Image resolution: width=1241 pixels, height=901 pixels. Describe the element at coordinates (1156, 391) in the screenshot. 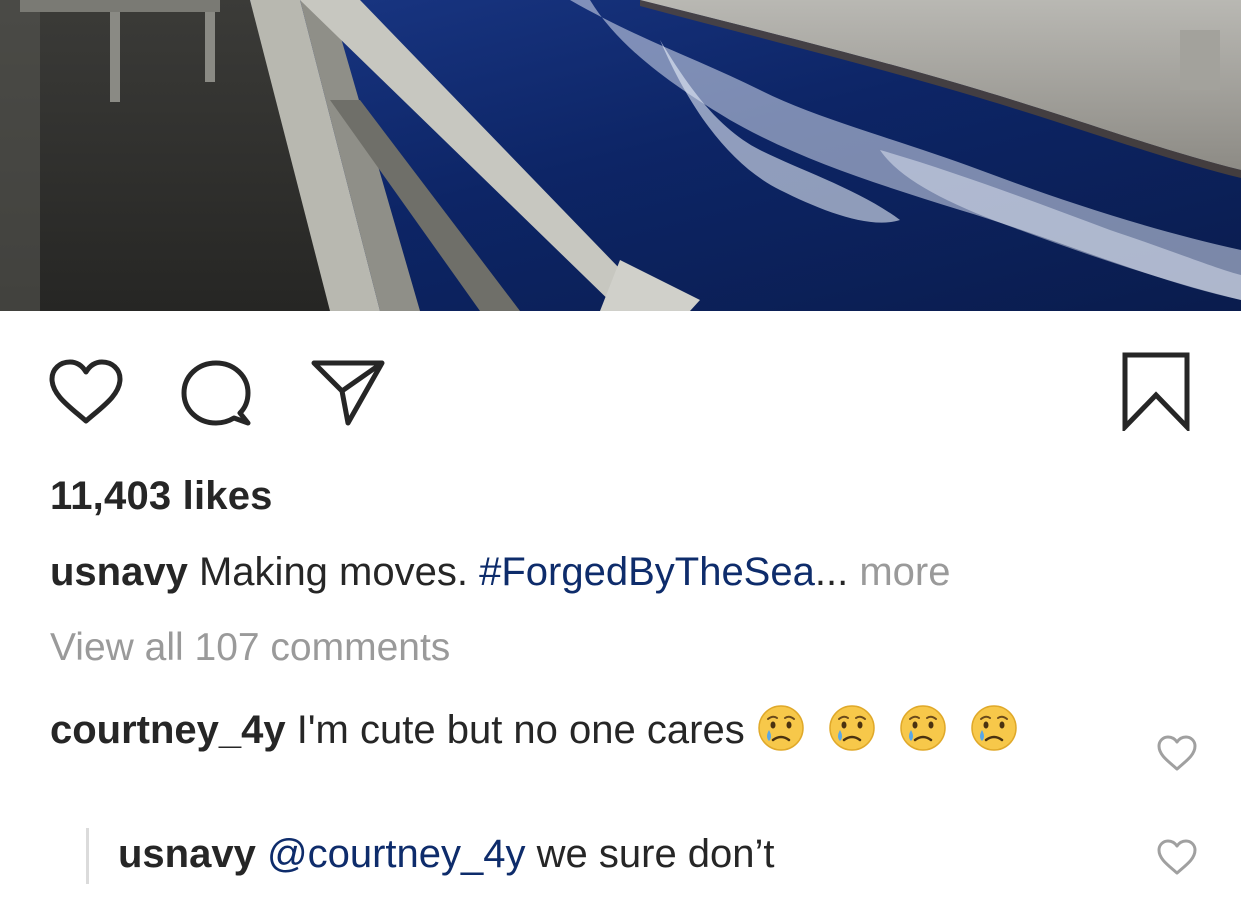

I see `bookmark-icon` at that location.